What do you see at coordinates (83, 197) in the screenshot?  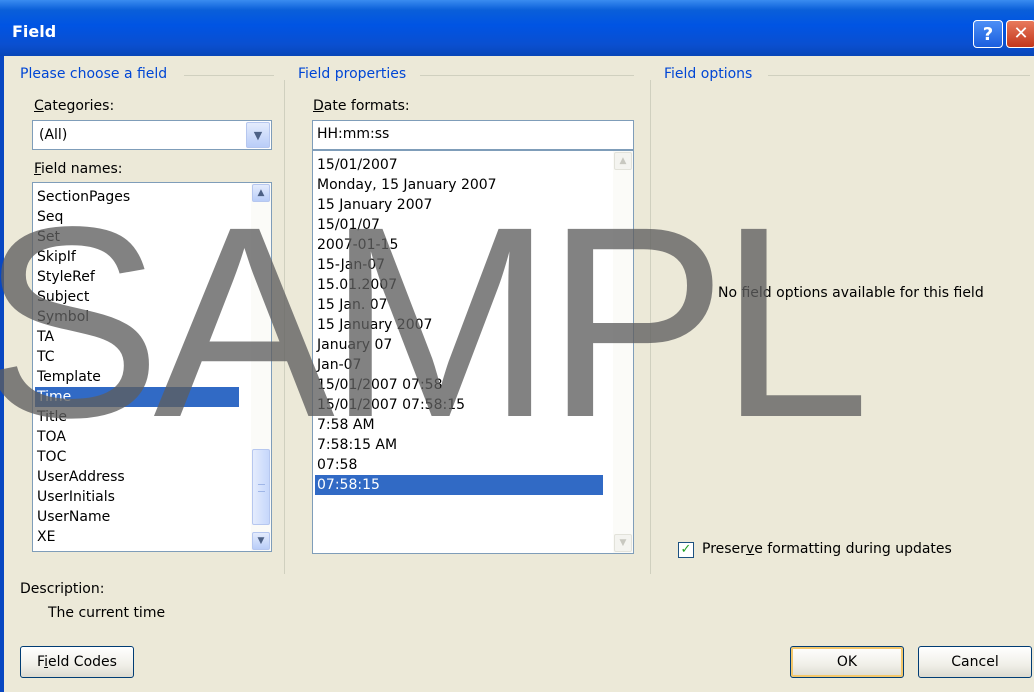 I see `field-name-item: SectionPages` at bounding box center [83, 197].